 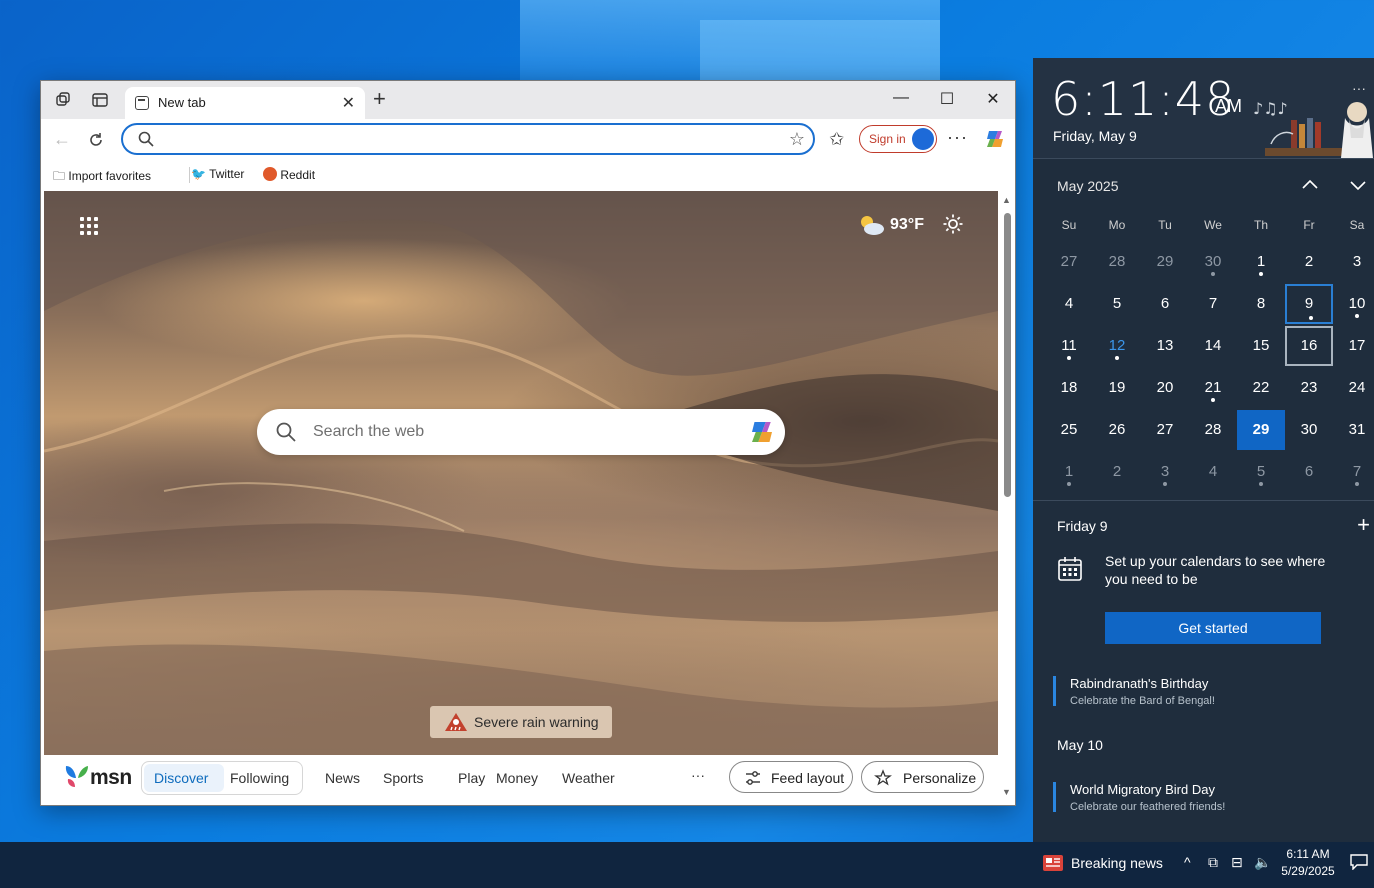 What do you see at coordinates (1308, 863) in the screenshot?
I see `taskbar-clock: 6:11 AM 5/29/2025` at bounding box center [1308, 863].